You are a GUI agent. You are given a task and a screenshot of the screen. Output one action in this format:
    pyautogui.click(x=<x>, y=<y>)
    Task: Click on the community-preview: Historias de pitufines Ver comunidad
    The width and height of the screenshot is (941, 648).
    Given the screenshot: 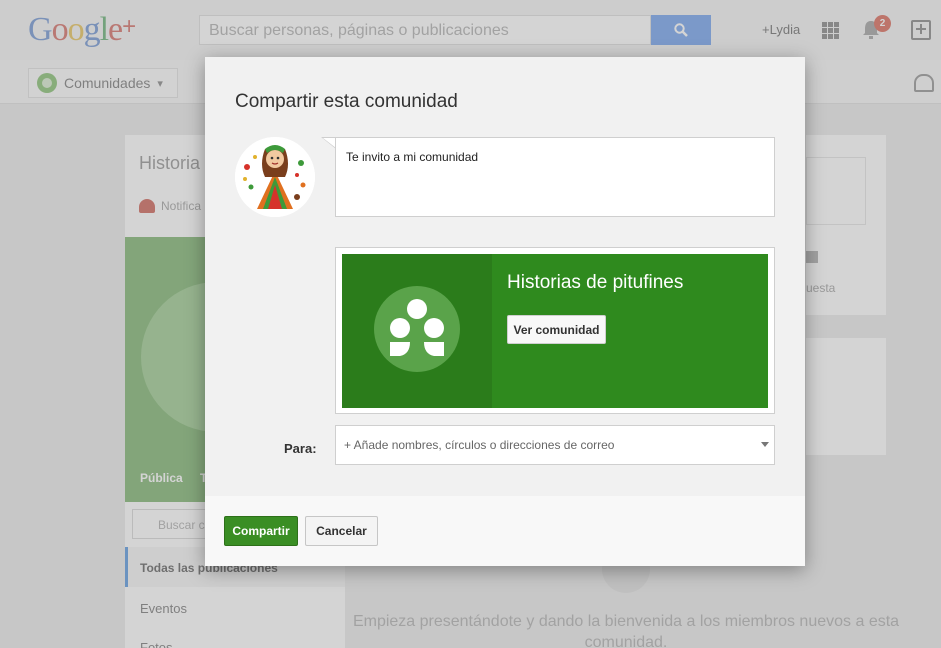 What is the action you would take?
    pyautogui.click(x=555, y=330)
    